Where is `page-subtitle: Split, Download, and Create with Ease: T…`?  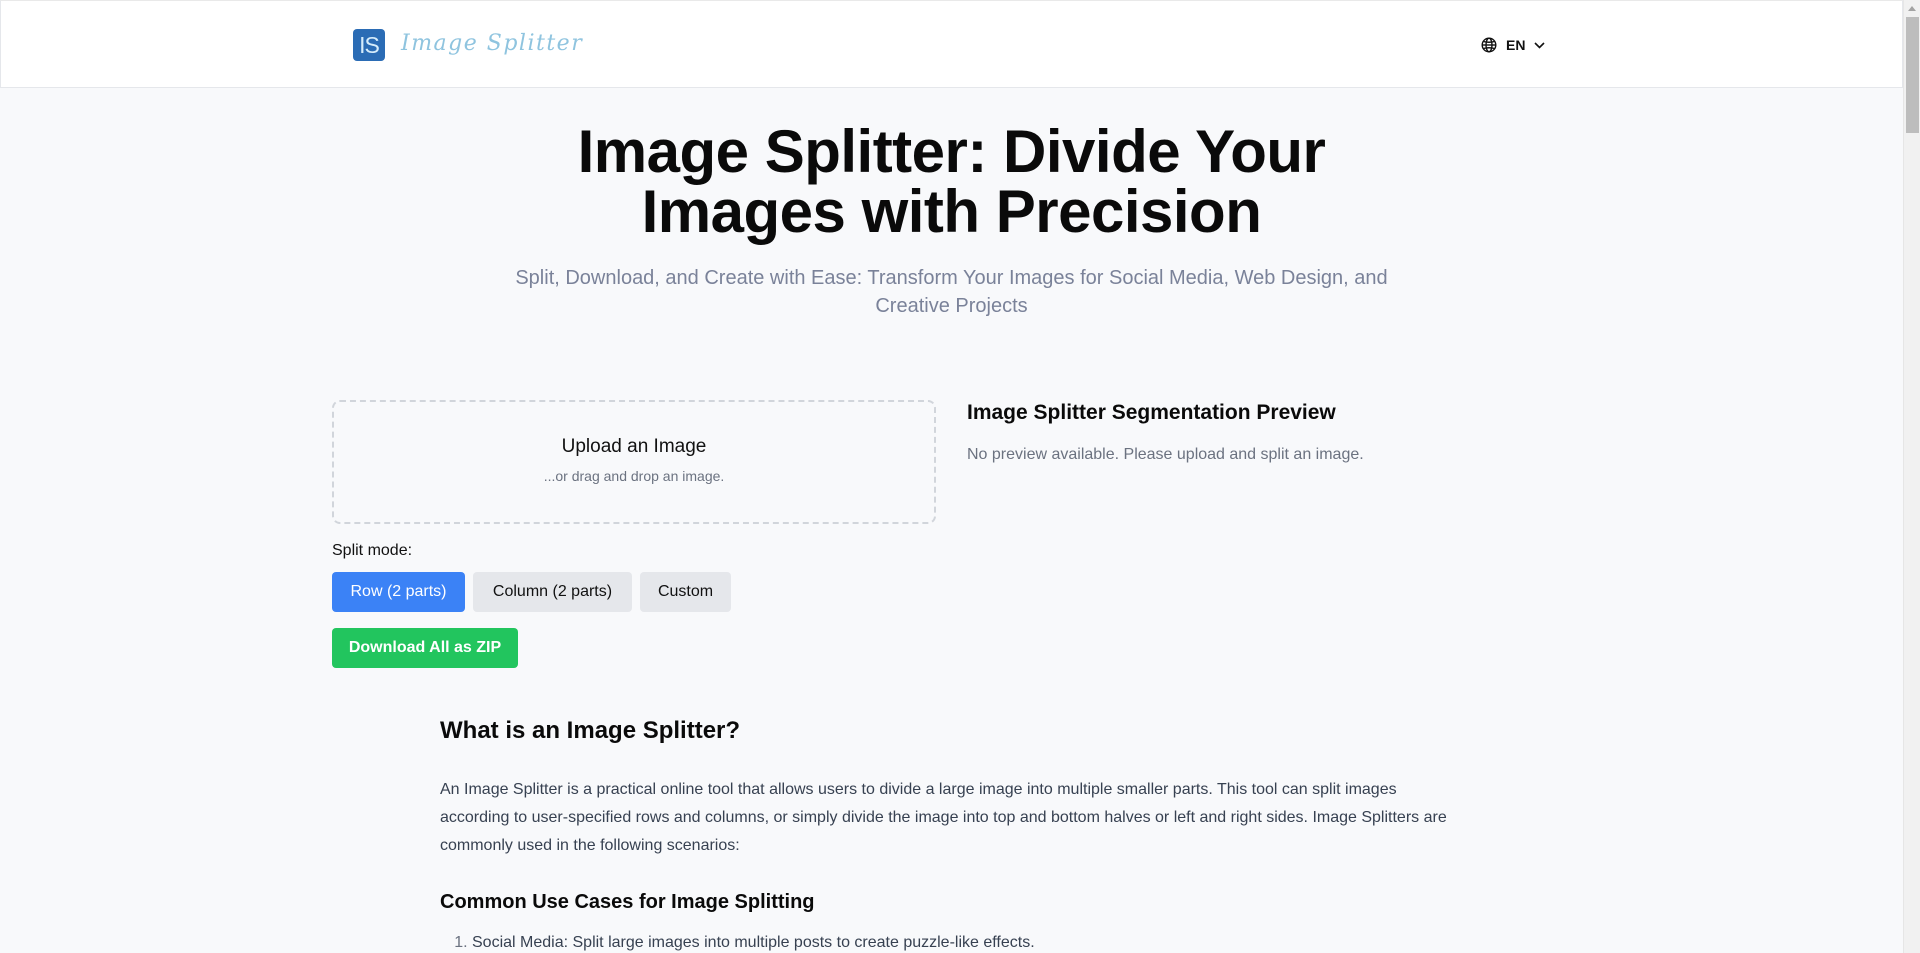 page-subtitle: Split, Download, and Create with Ease: T… is located at coordinates (951, 292).